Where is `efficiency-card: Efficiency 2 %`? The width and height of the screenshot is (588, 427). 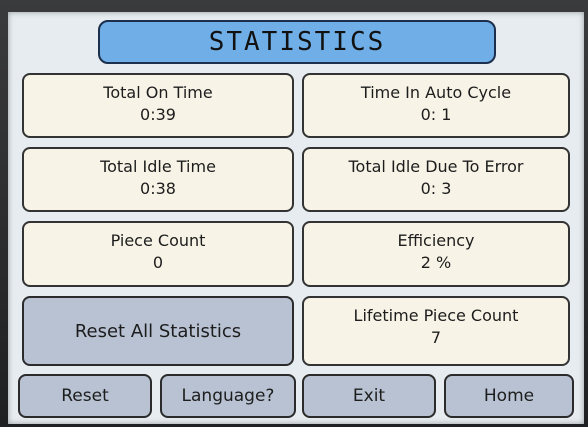 efficiency-card: Efficiency 2 % is located at coordinates (436, 254).